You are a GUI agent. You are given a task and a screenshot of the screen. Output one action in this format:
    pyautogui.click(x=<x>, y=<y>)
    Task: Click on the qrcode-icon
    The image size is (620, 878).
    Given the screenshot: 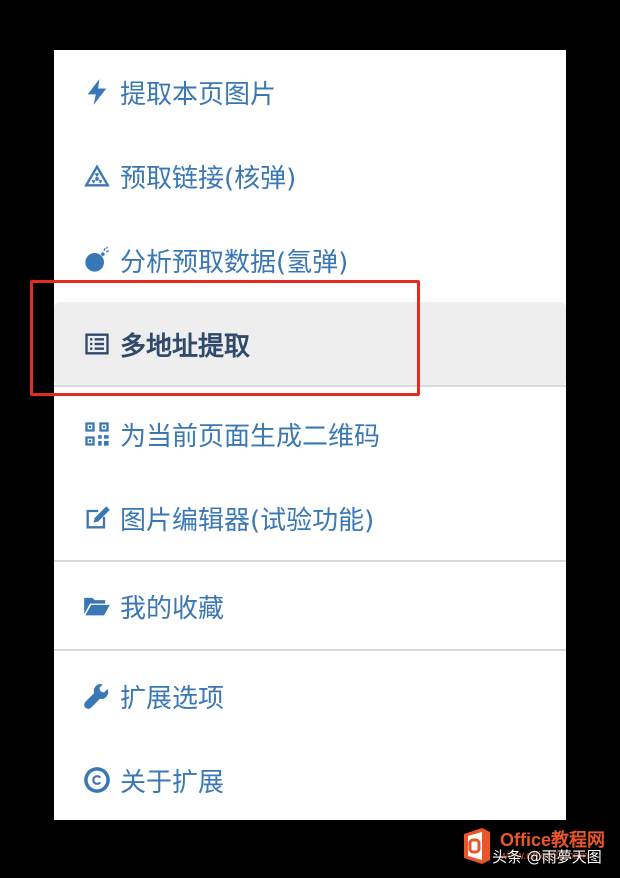 What is the action you would take?
    pyautogui.click(x=97, y=434)
    